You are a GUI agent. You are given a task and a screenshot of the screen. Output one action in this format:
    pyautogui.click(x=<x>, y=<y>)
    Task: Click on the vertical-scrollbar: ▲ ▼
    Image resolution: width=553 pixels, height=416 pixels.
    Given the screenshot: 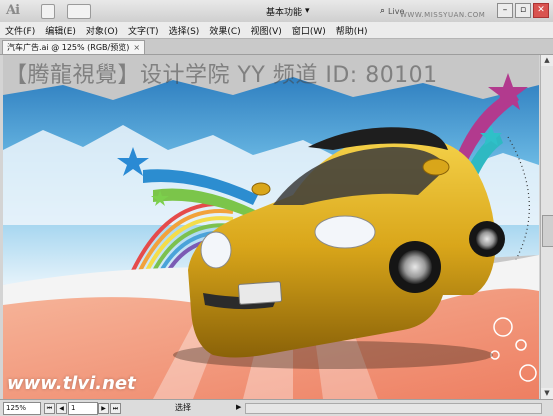 What is the action you would take?
    pyautogui.click(x=546, y=227)
    